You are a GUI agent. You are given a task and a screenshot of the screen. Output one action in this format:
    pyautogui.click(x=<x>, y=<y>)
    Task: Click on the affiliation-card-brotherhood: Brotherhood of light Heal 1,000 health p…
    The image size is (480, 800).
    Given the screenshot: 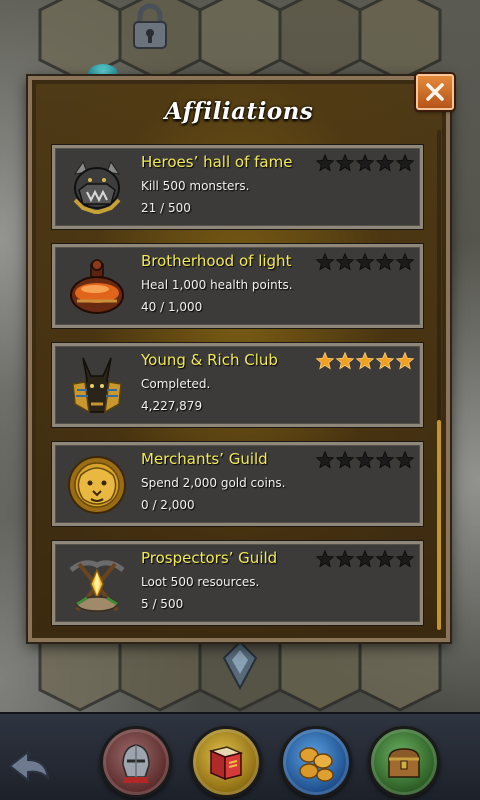 What is the action you would take?
    pyautogui.click(x=237, y=286)
    